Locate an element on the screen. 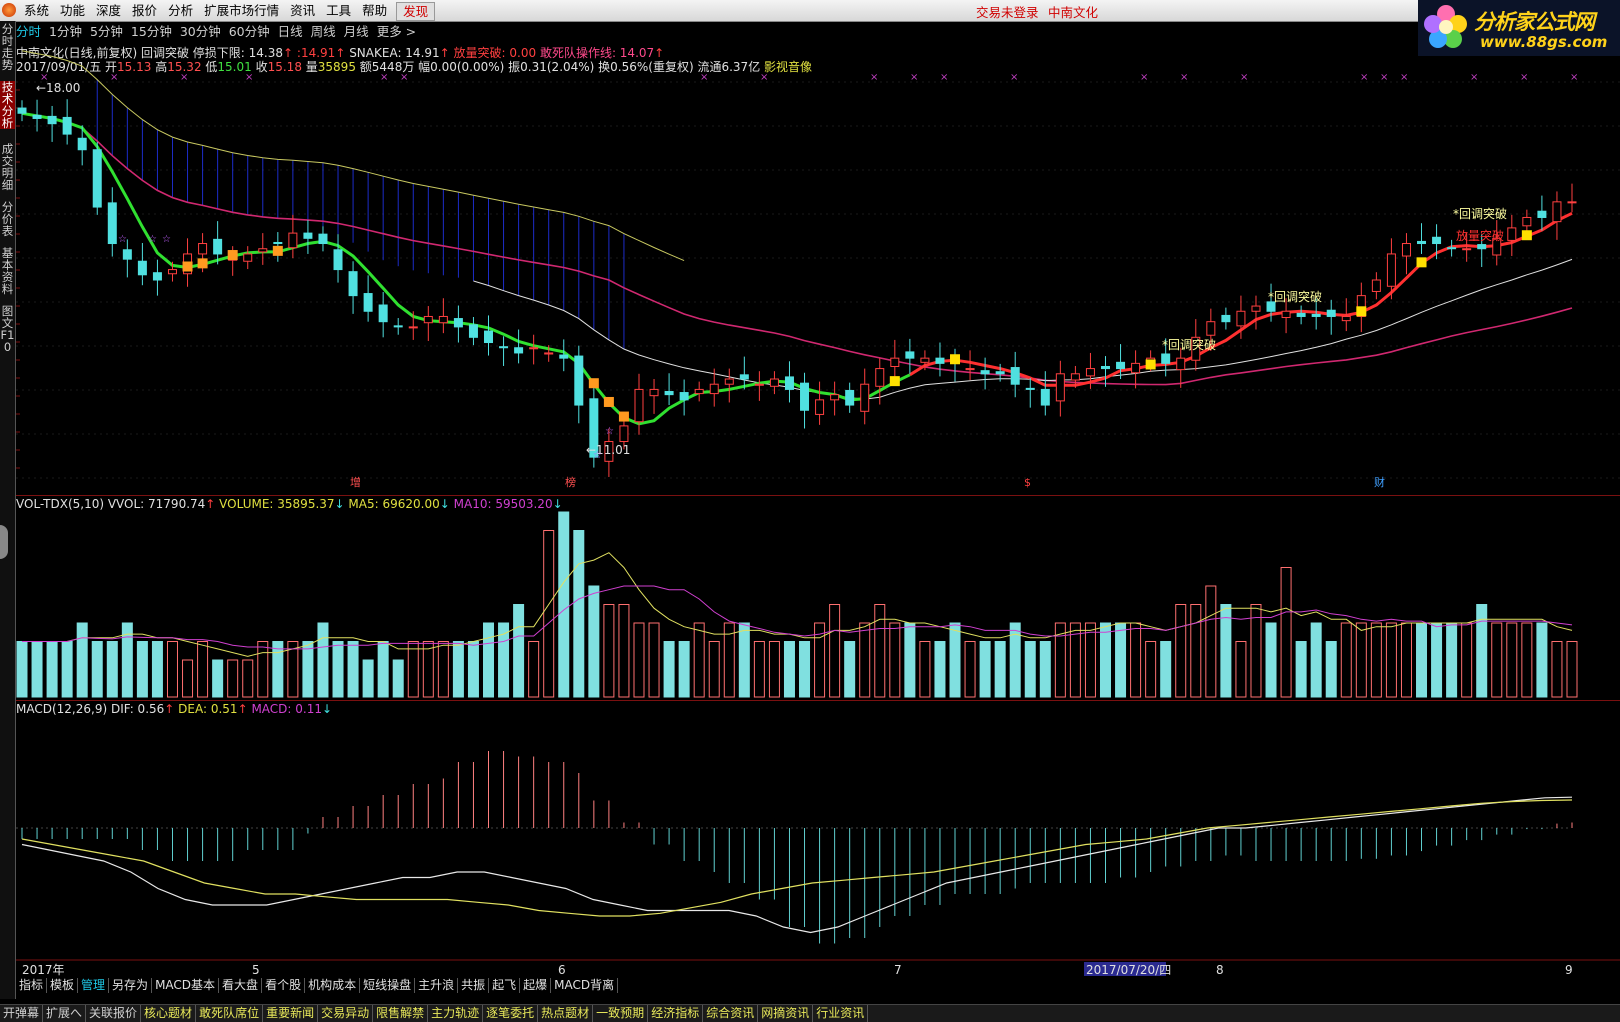  ma-mid-line is located at coordinates (1023, 329).